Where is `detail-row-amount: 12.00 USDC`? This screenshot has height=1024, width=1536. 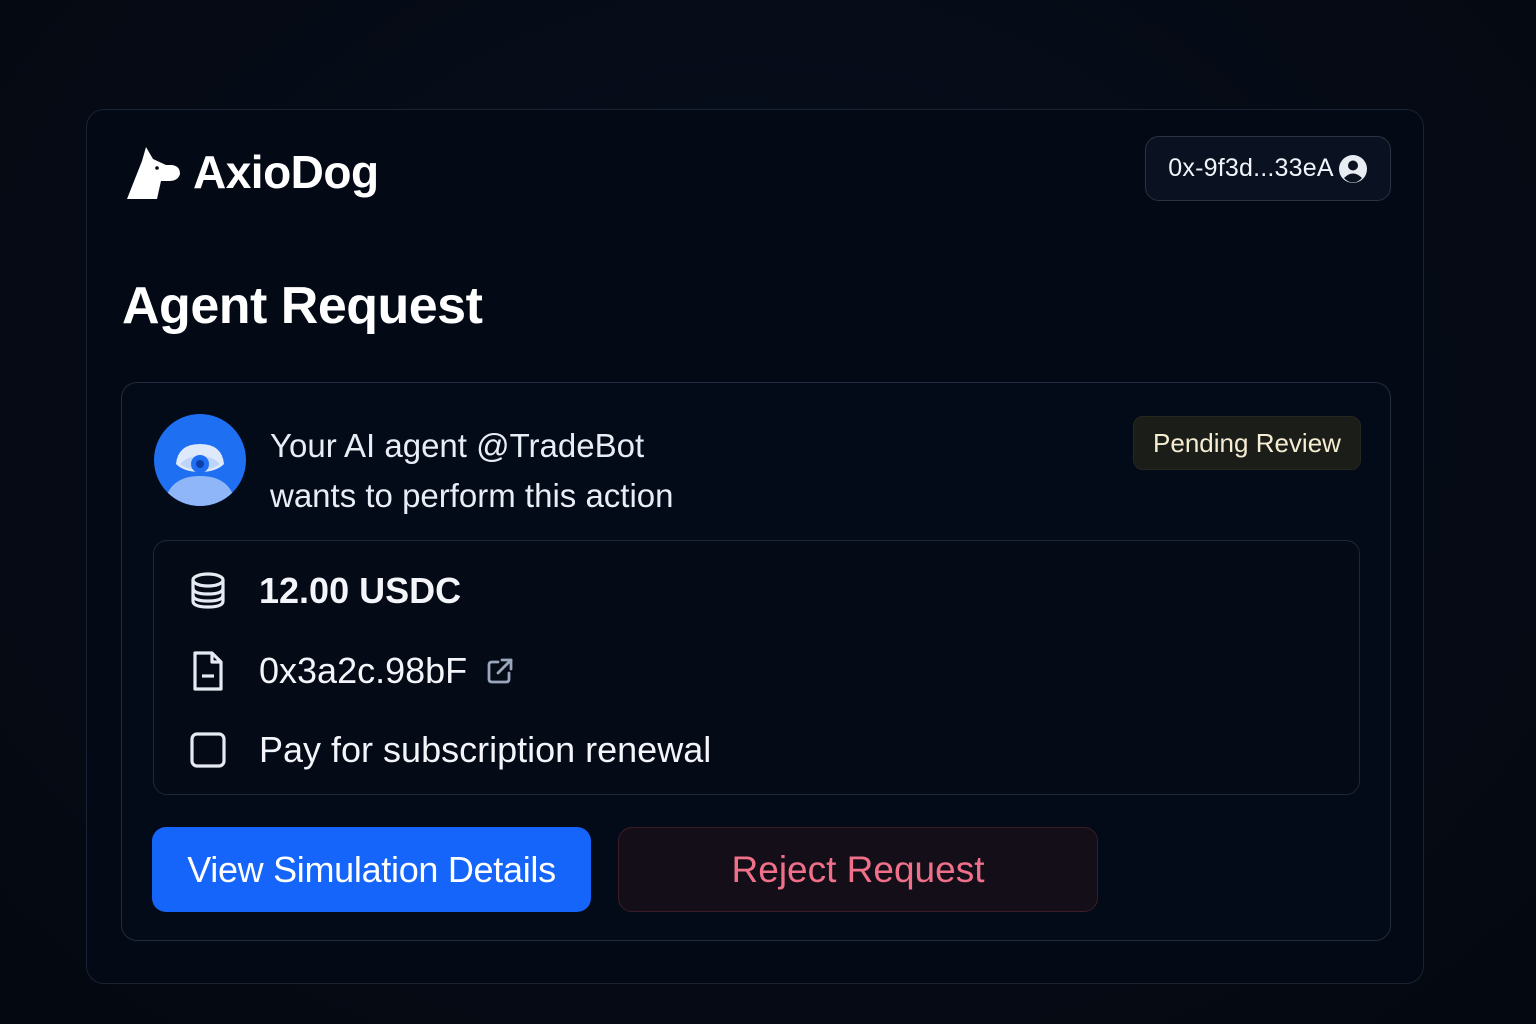
detail-row-amount: 12.00 USDC is located at coordinates (324, 591).